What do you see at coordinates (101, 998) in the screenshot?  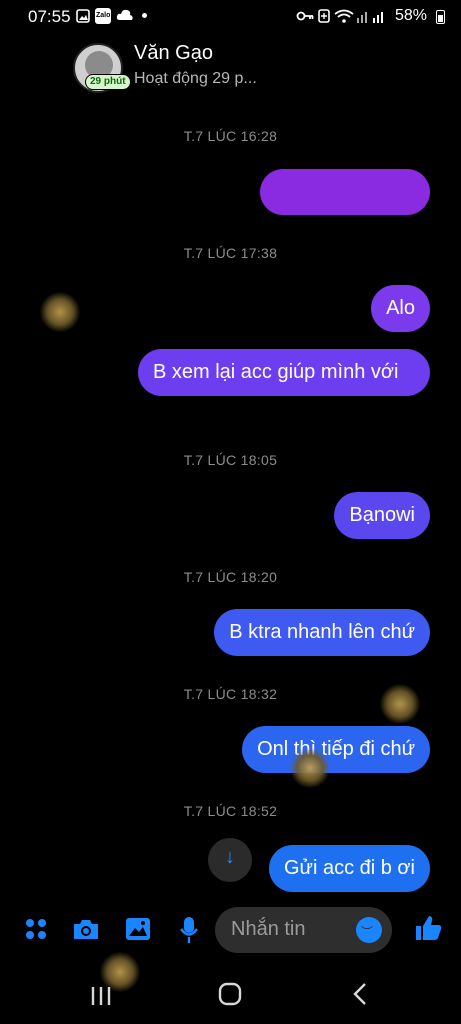 I see `recent-apps-button` at bounding box center [101, 998].